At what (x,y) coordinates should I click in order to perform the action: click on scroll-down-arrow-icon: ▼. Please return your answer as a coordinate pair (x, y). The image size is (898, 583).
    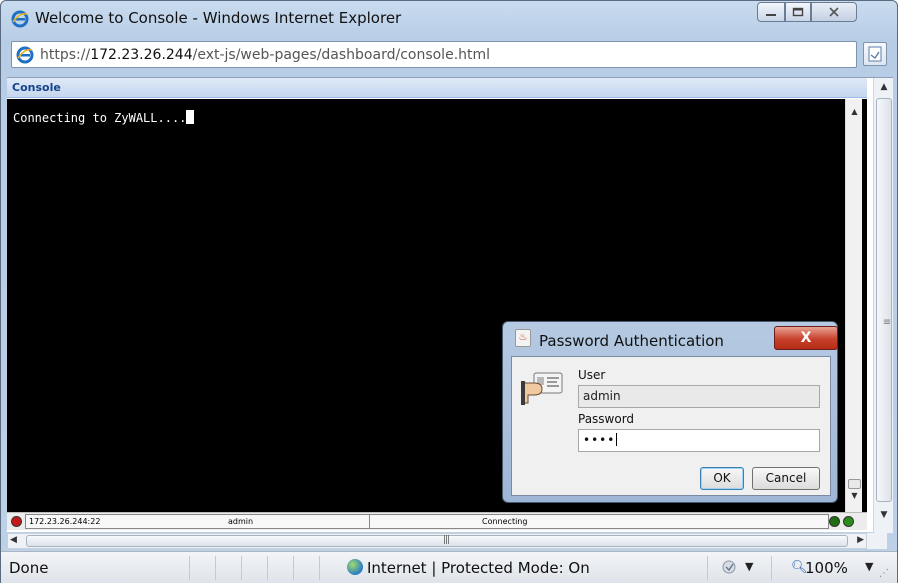
    Looking at the image, I should click on (854, 498).